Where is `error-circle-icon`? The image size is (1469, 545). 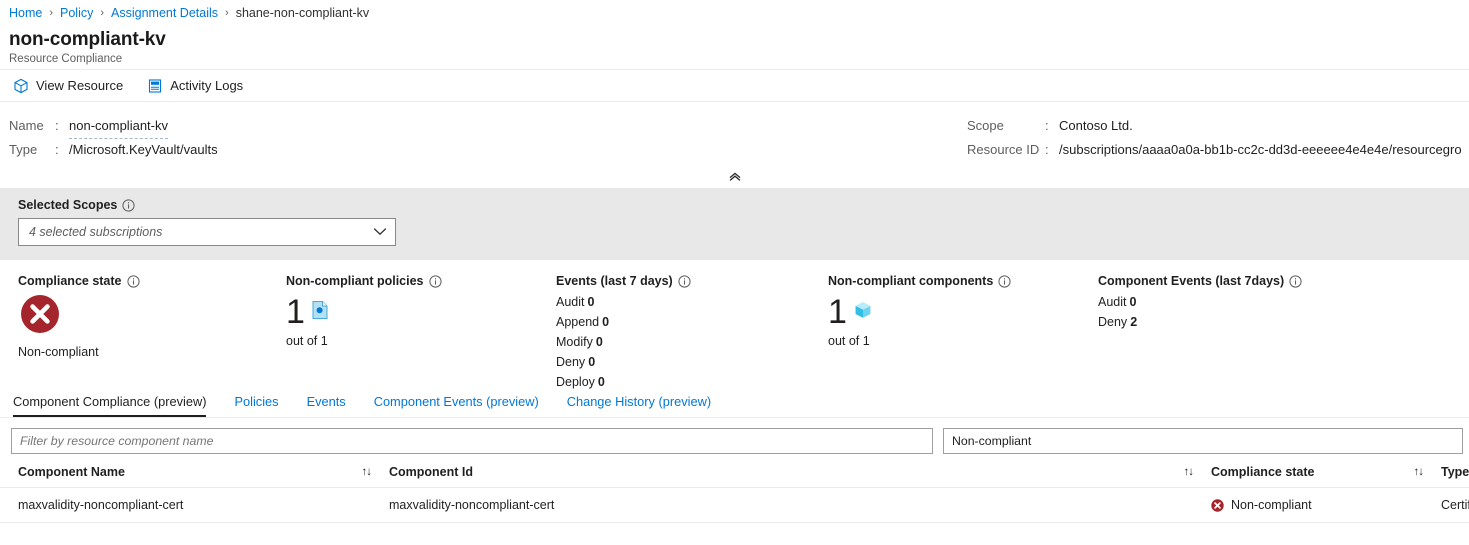
error-circle-icon is located at coordinates (153, 316).